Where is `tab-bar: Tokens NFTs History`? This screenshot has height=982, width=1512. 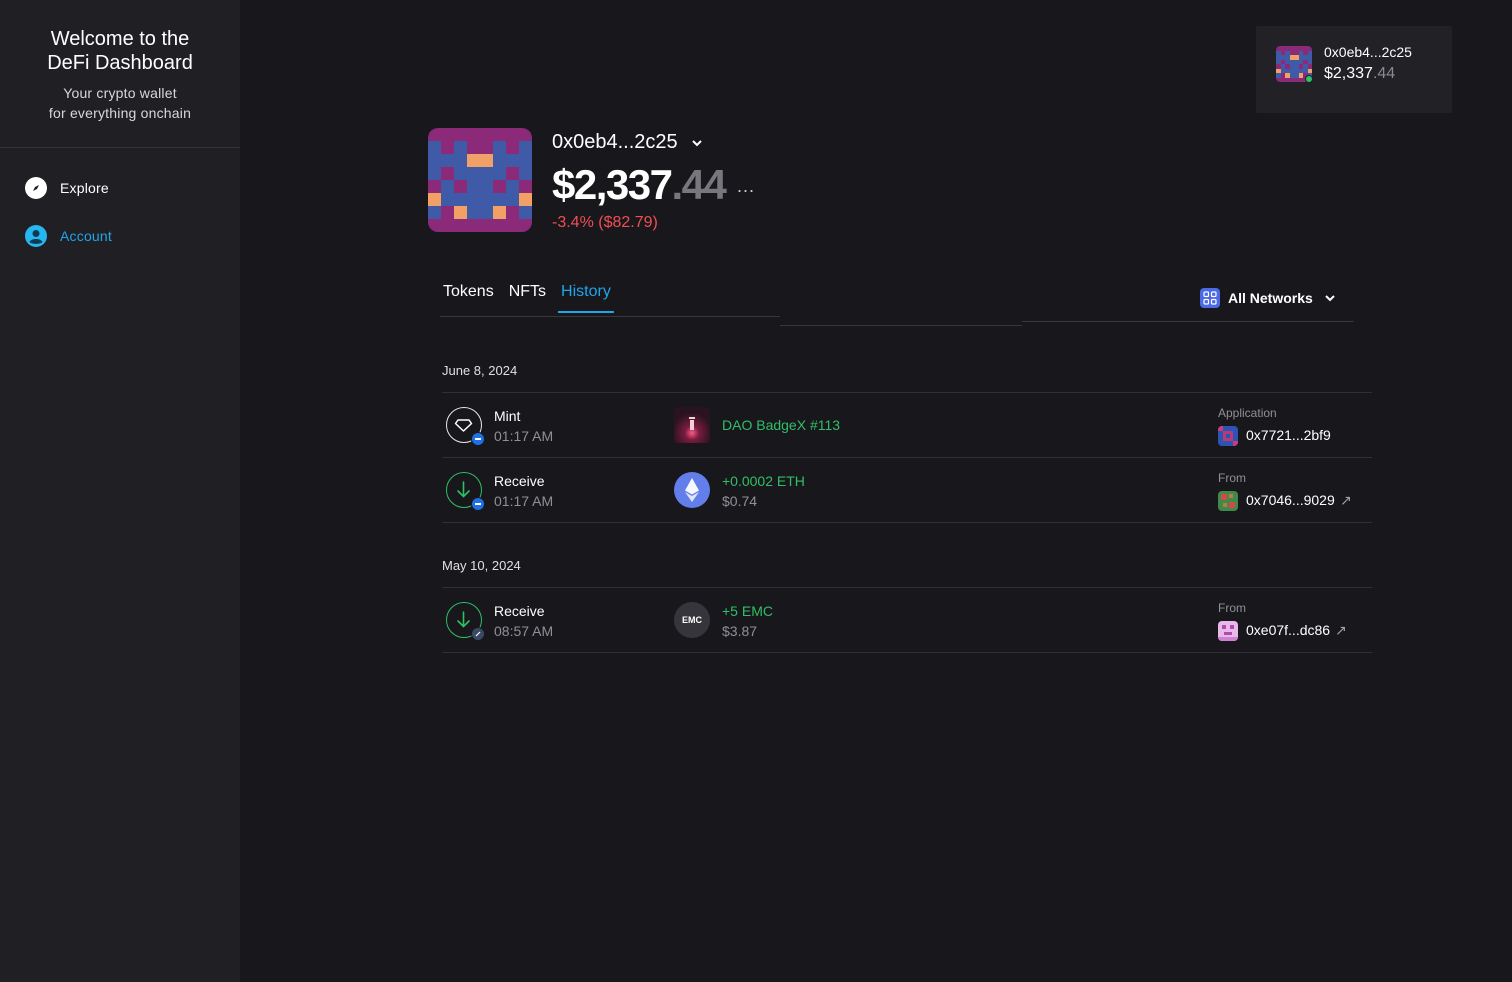
tab-bar: Tokens NFTs History is located at coordinates (531, 298).